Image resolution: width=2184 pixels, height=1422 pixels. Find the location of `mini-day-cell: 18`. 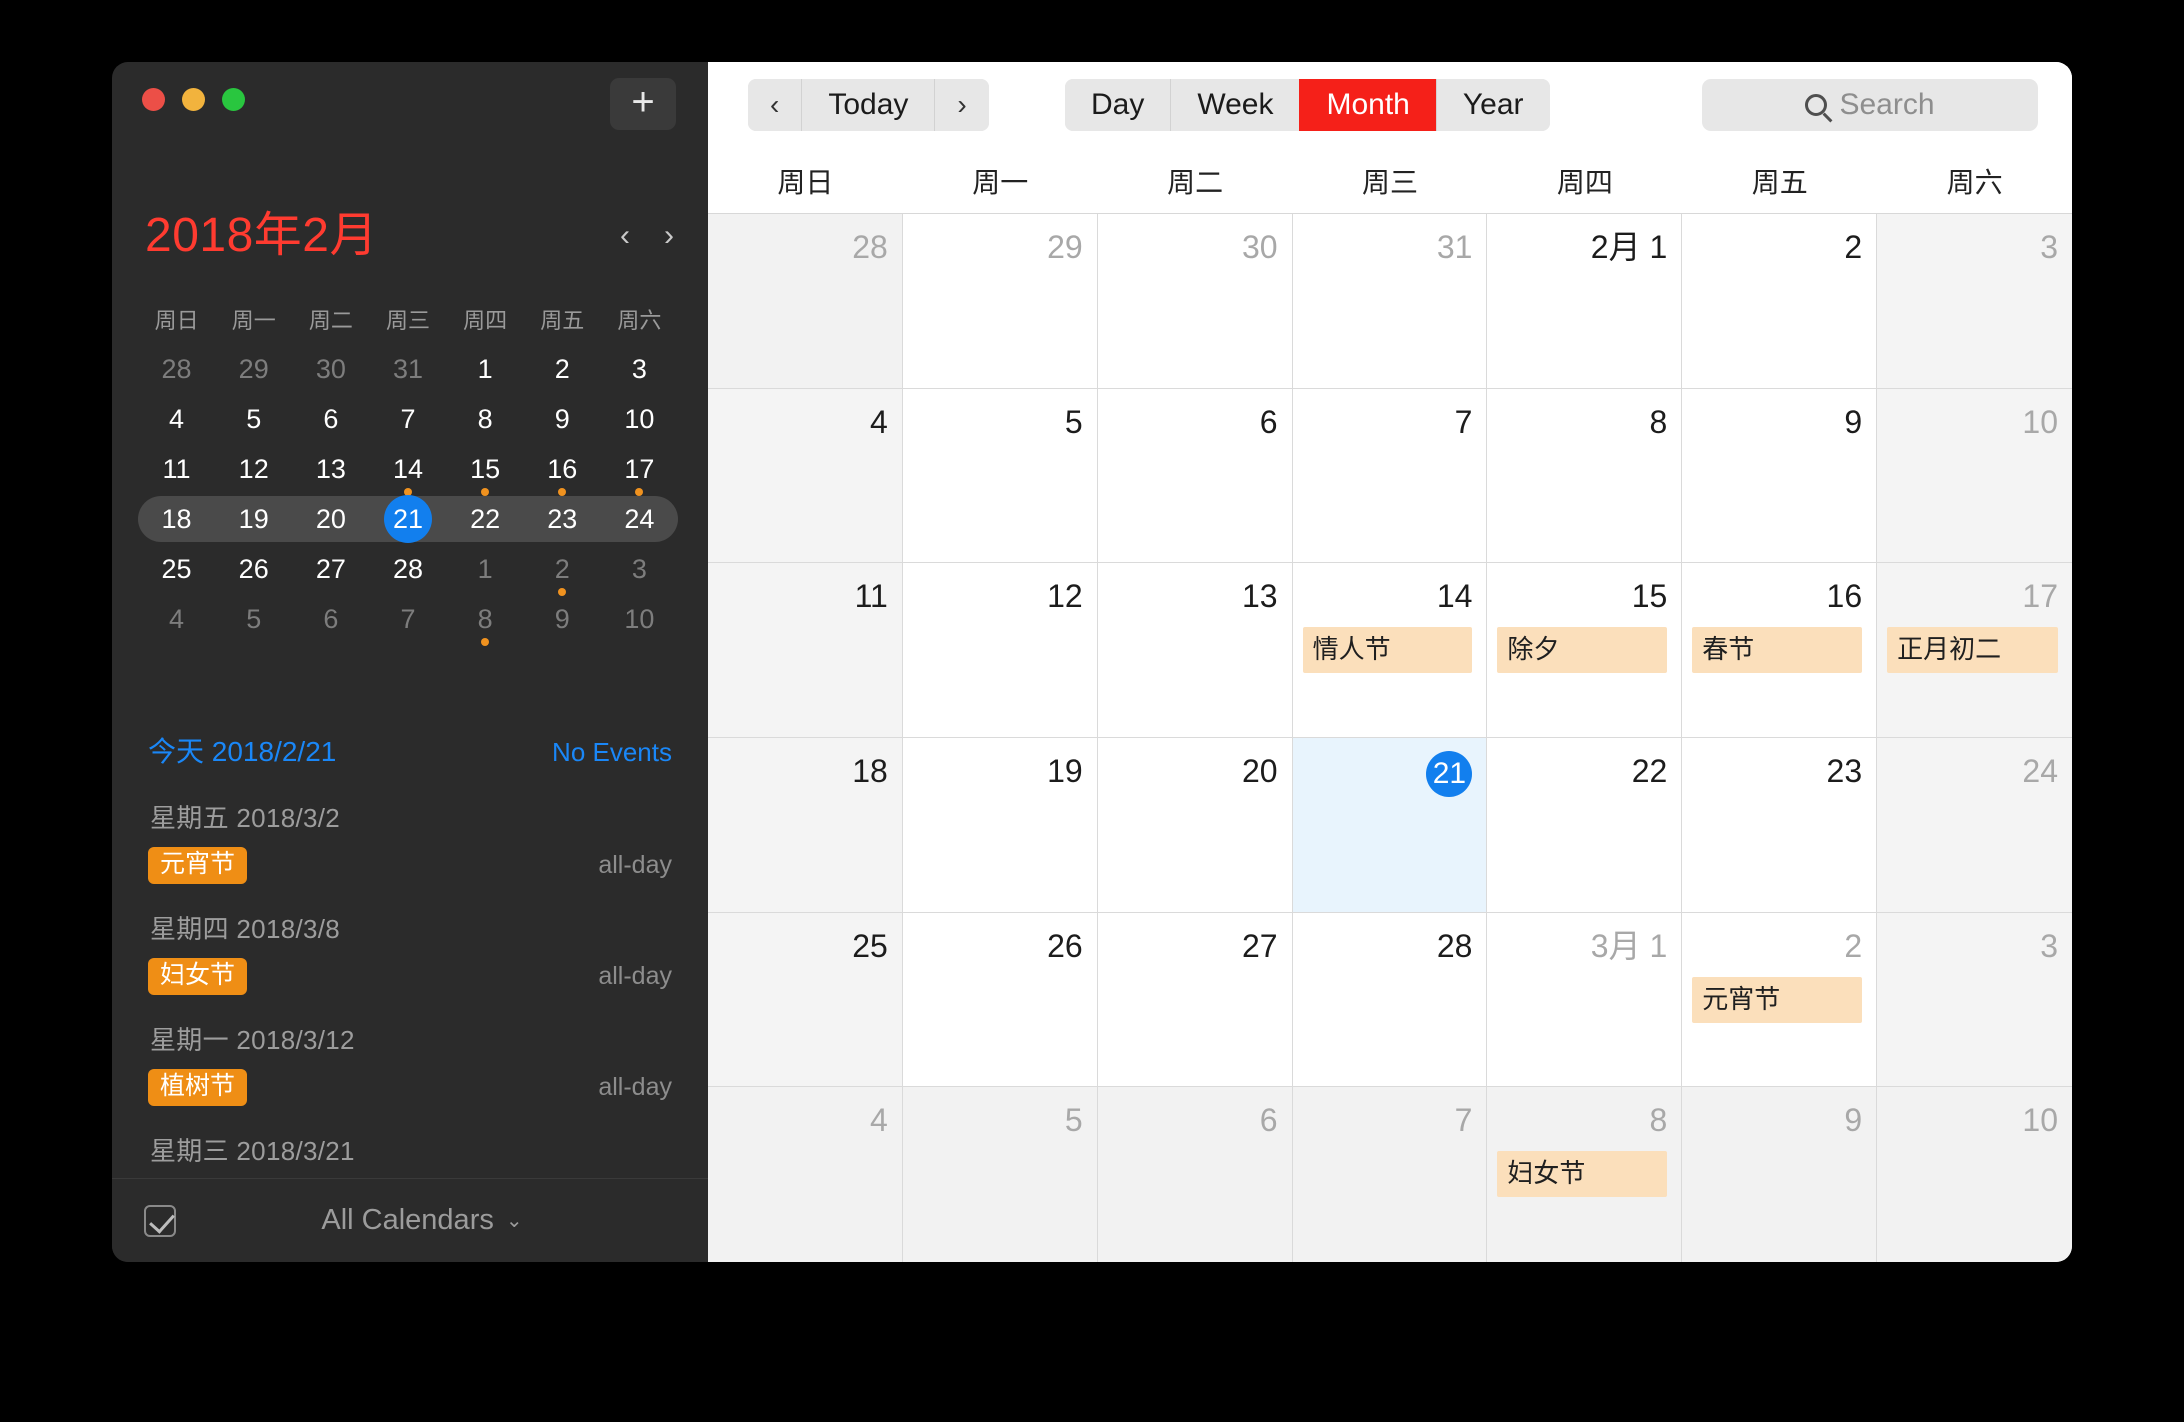

mini-day-cell: 18 is located at coordinates (176, 519).